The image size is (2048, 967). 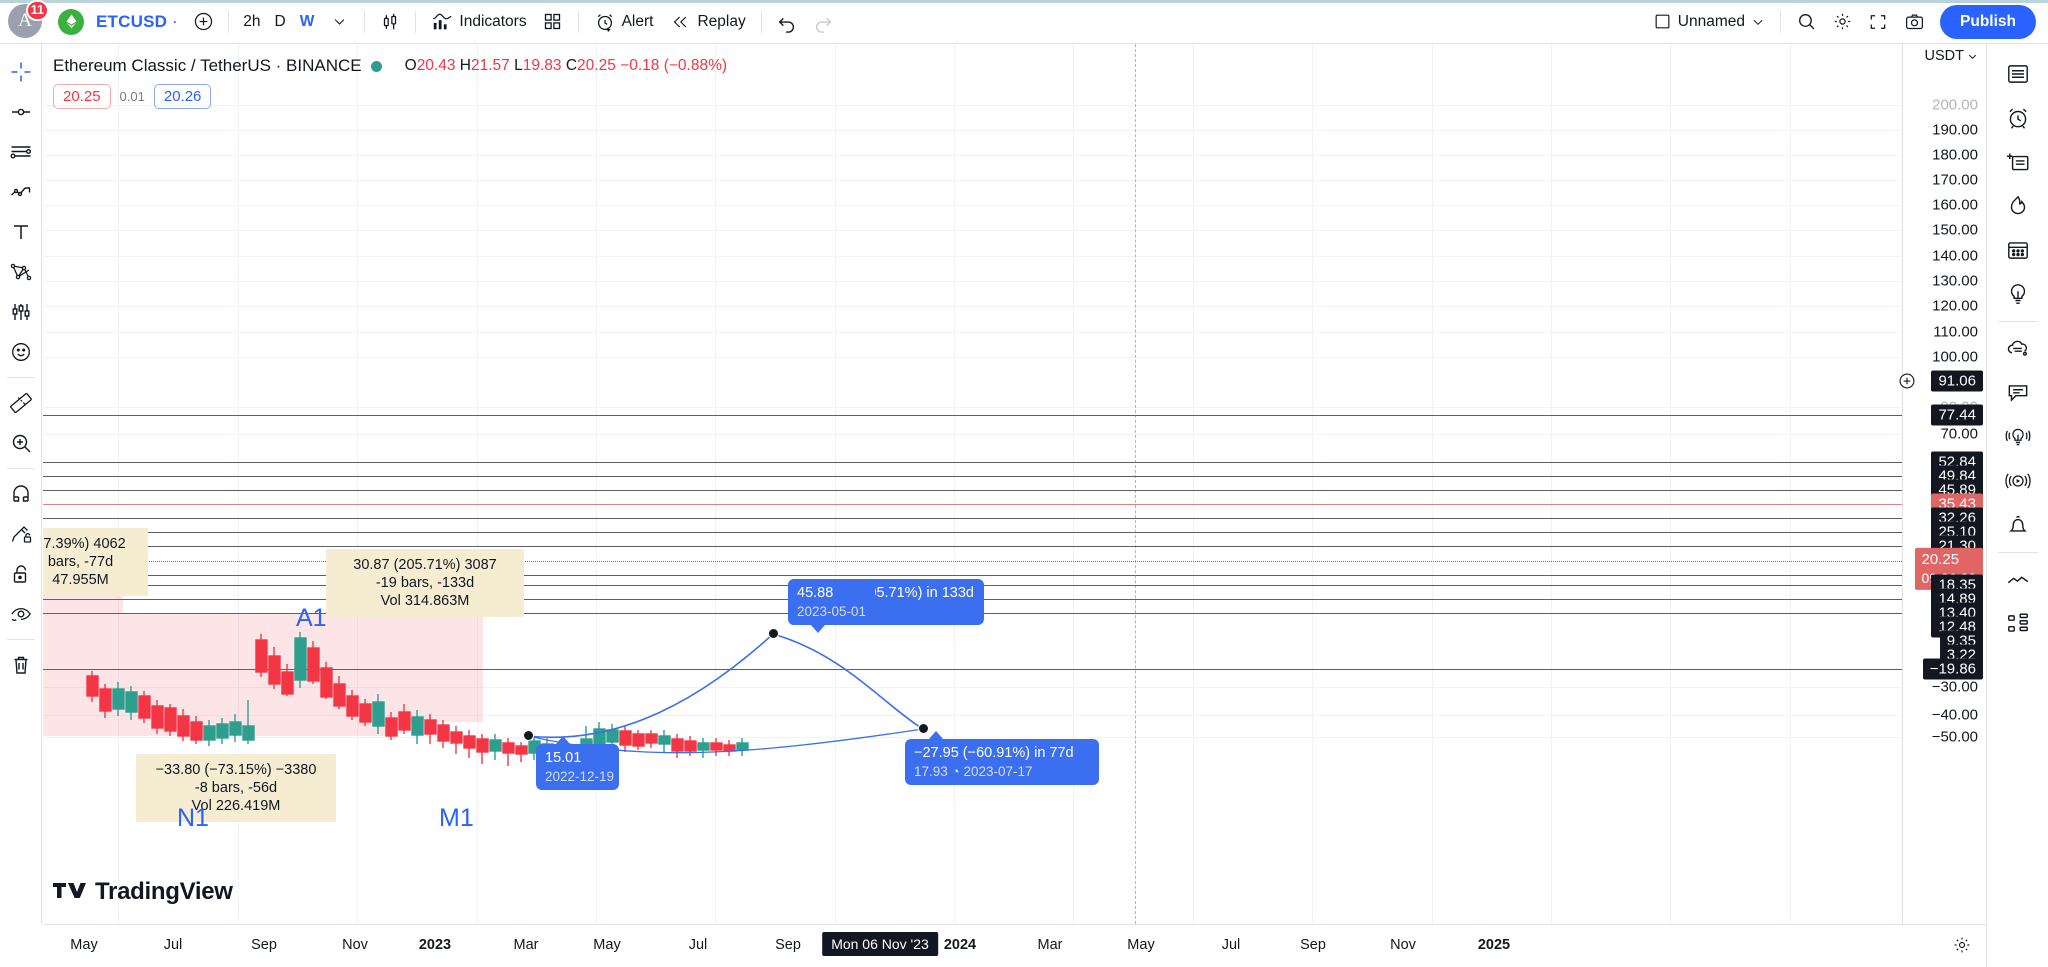 I want to click on interval-d: D, so click(x=280, y=22).